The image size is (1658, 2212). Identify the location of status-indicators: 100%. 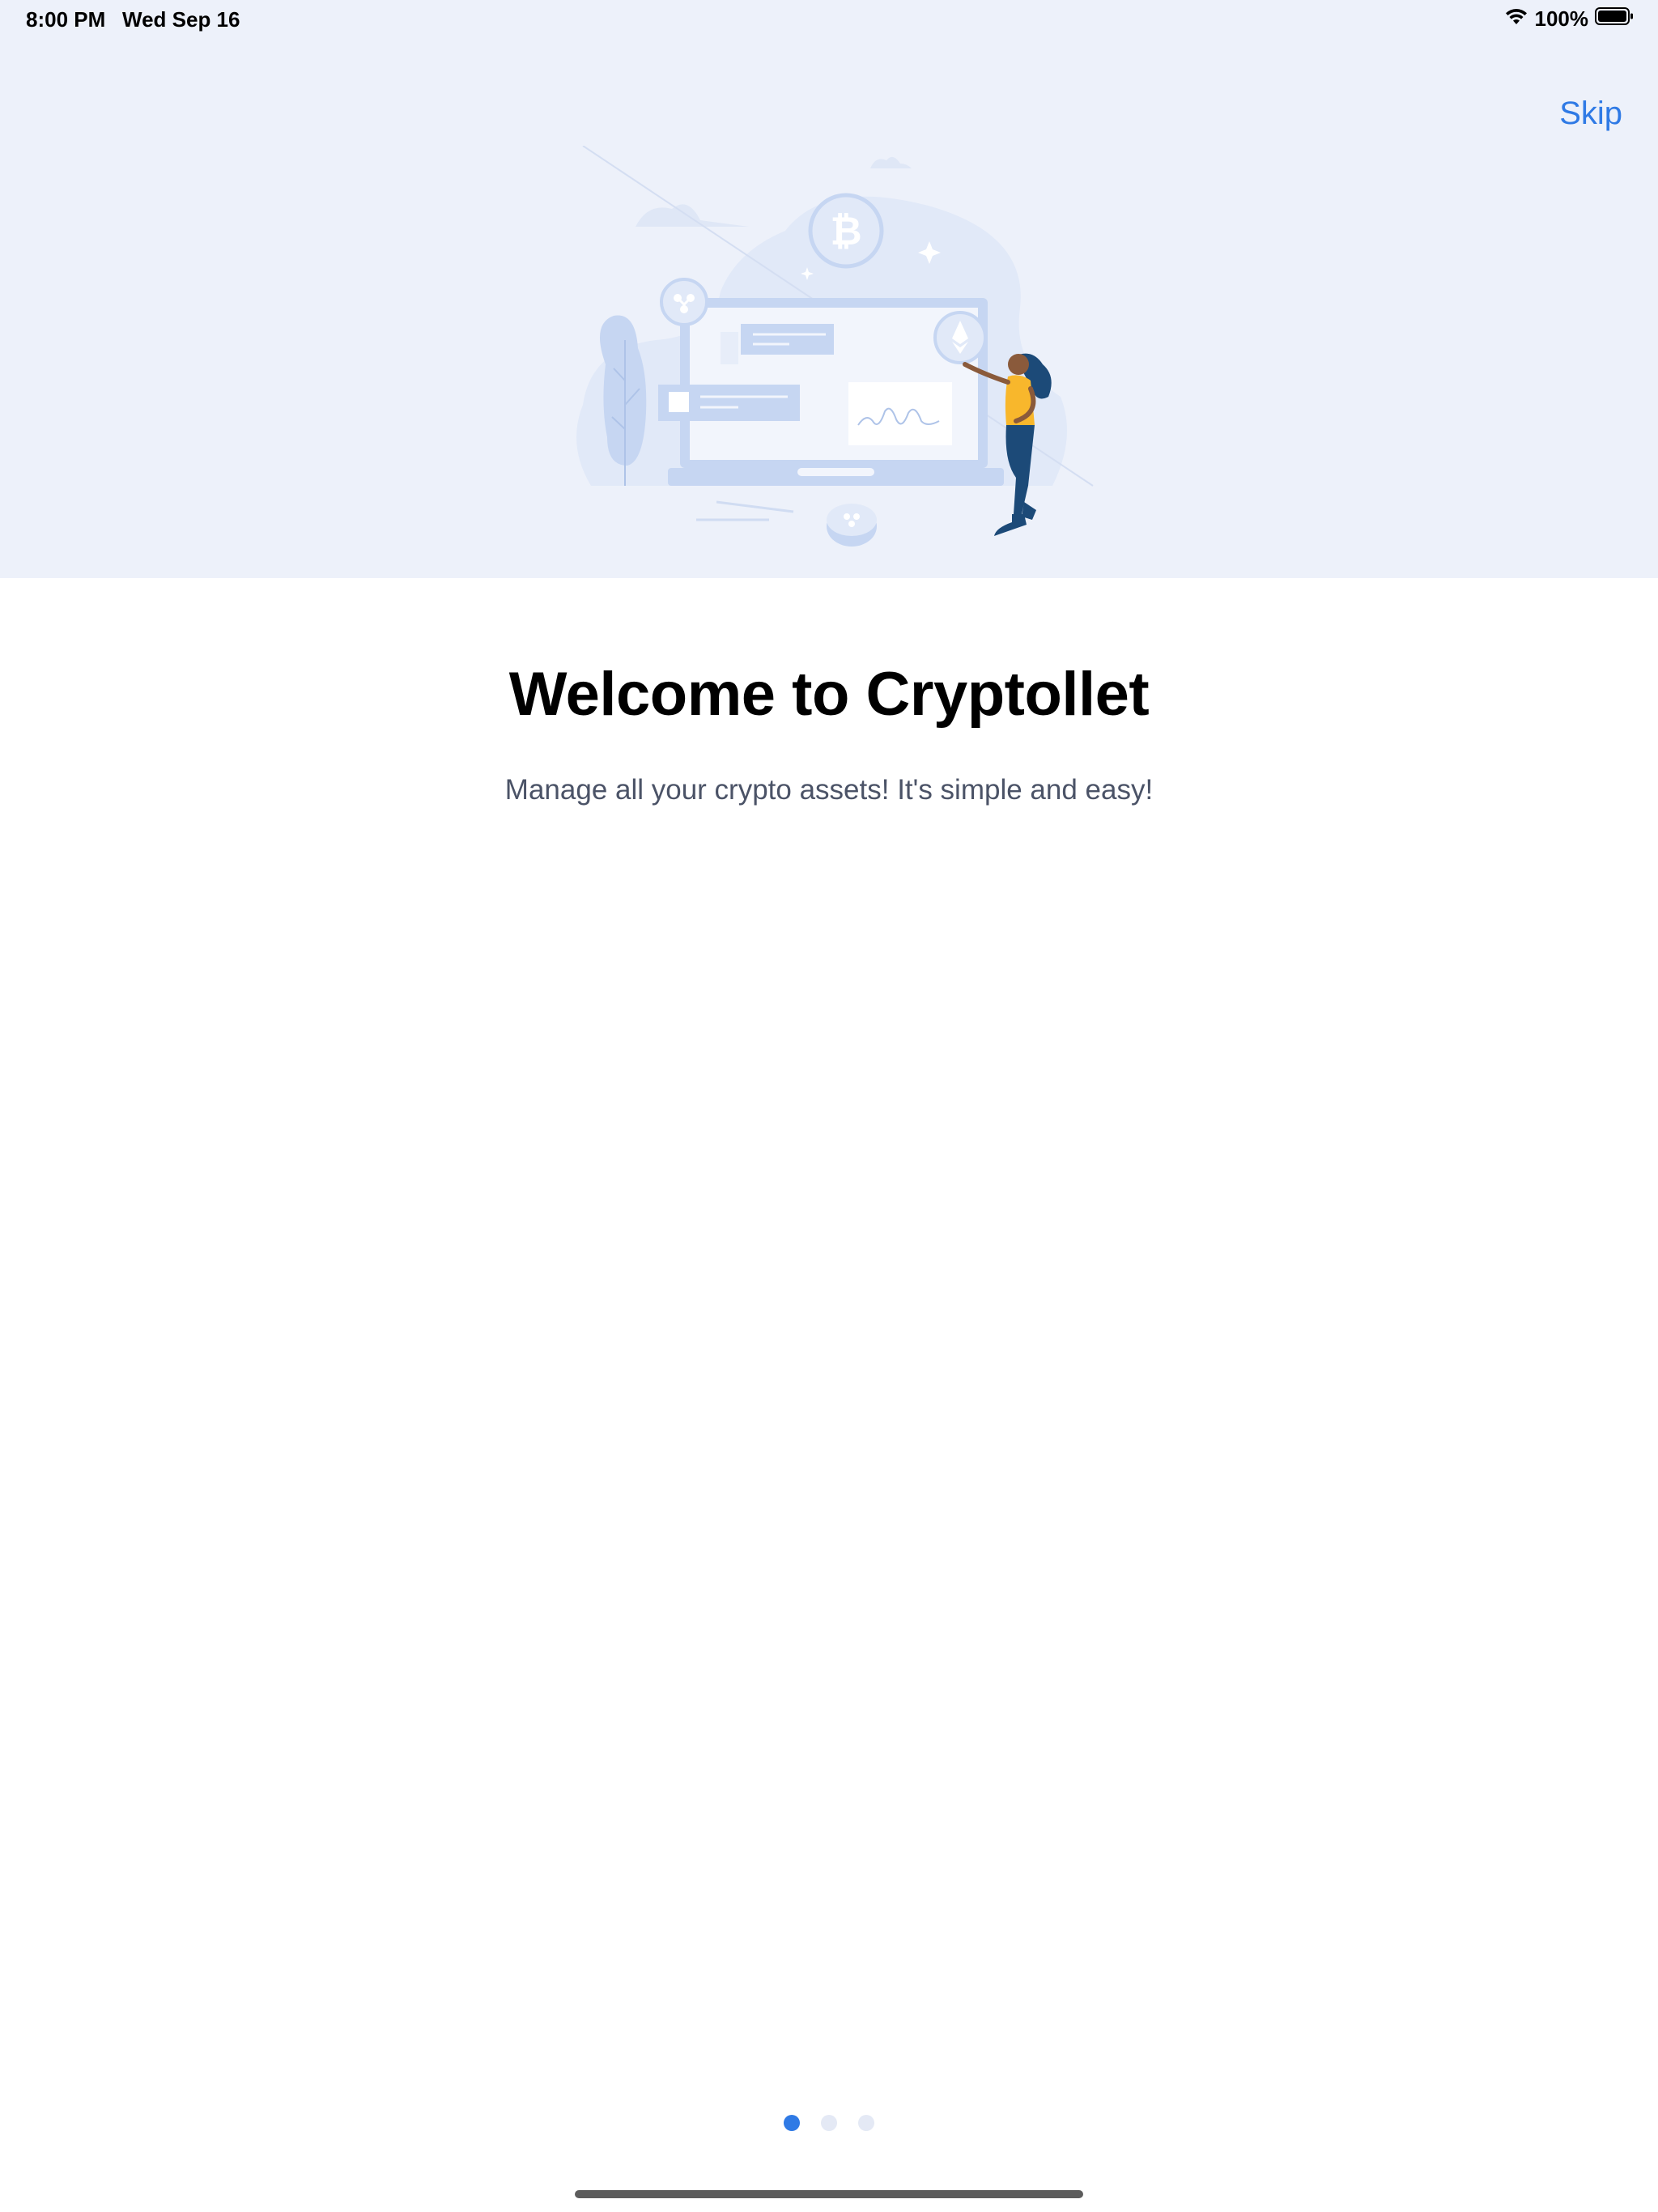
(1569, 19).